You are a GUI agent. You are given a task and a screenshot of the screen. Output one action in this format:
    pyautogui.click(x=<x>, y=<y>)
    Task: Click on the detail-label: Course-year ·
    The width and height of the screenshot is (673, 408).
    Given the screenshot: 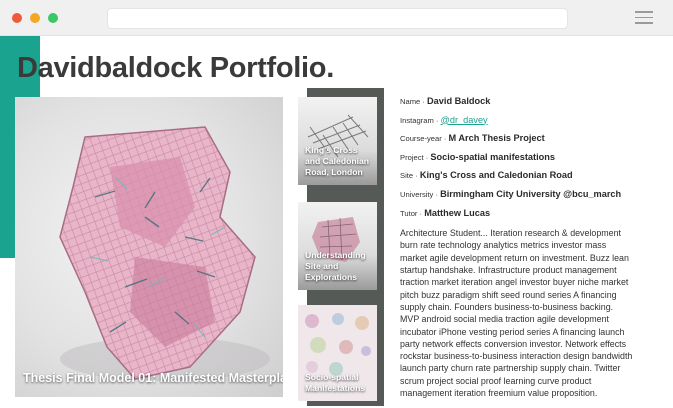 What is the action you would take?
    pyautogui.click(x=423, y=139)
    